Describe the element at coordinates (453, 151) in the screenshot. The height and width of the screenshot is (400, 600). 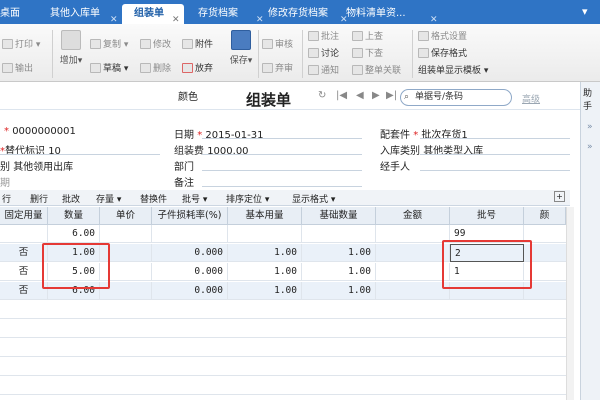
I see `in-type-field: 其他类型入库` at that location.